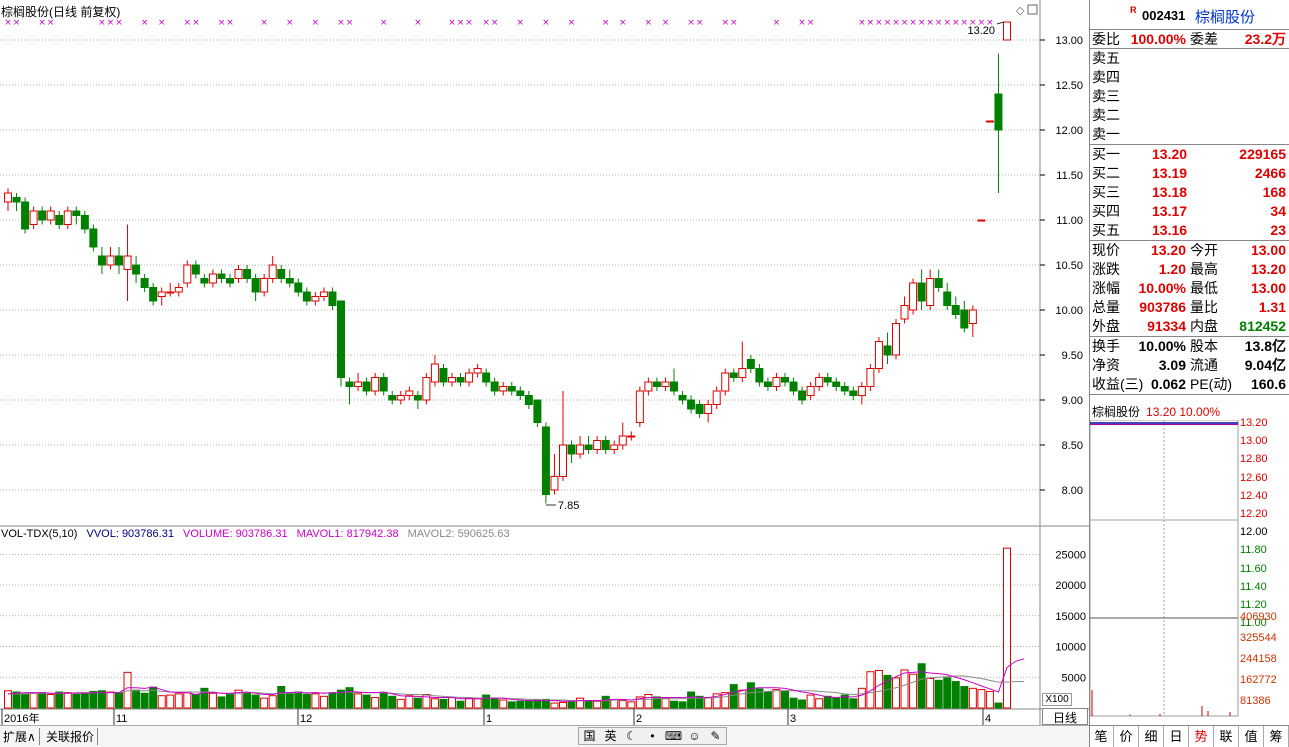 The image size is (1289, 747). I want to click on stat-label: 今开, so click(1204, 250).